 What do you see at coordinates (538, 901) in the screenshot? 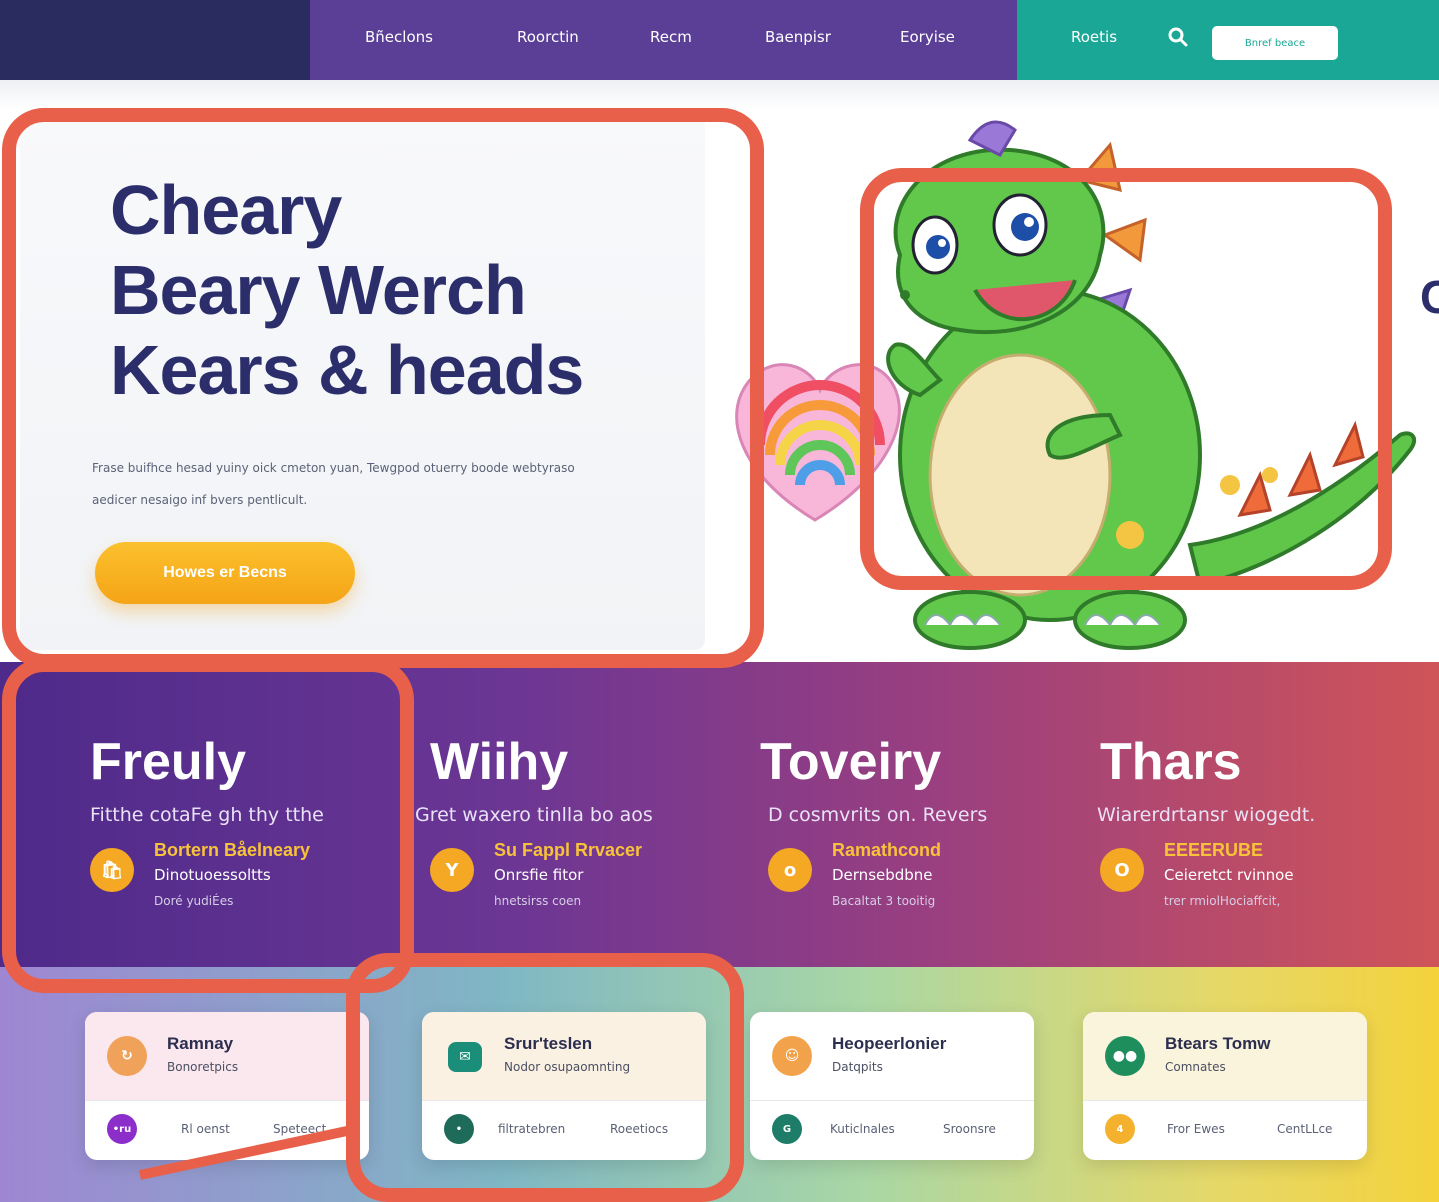
I see `feature-item-line-2: hnetsirss coen` at bounding box center [538, 901].